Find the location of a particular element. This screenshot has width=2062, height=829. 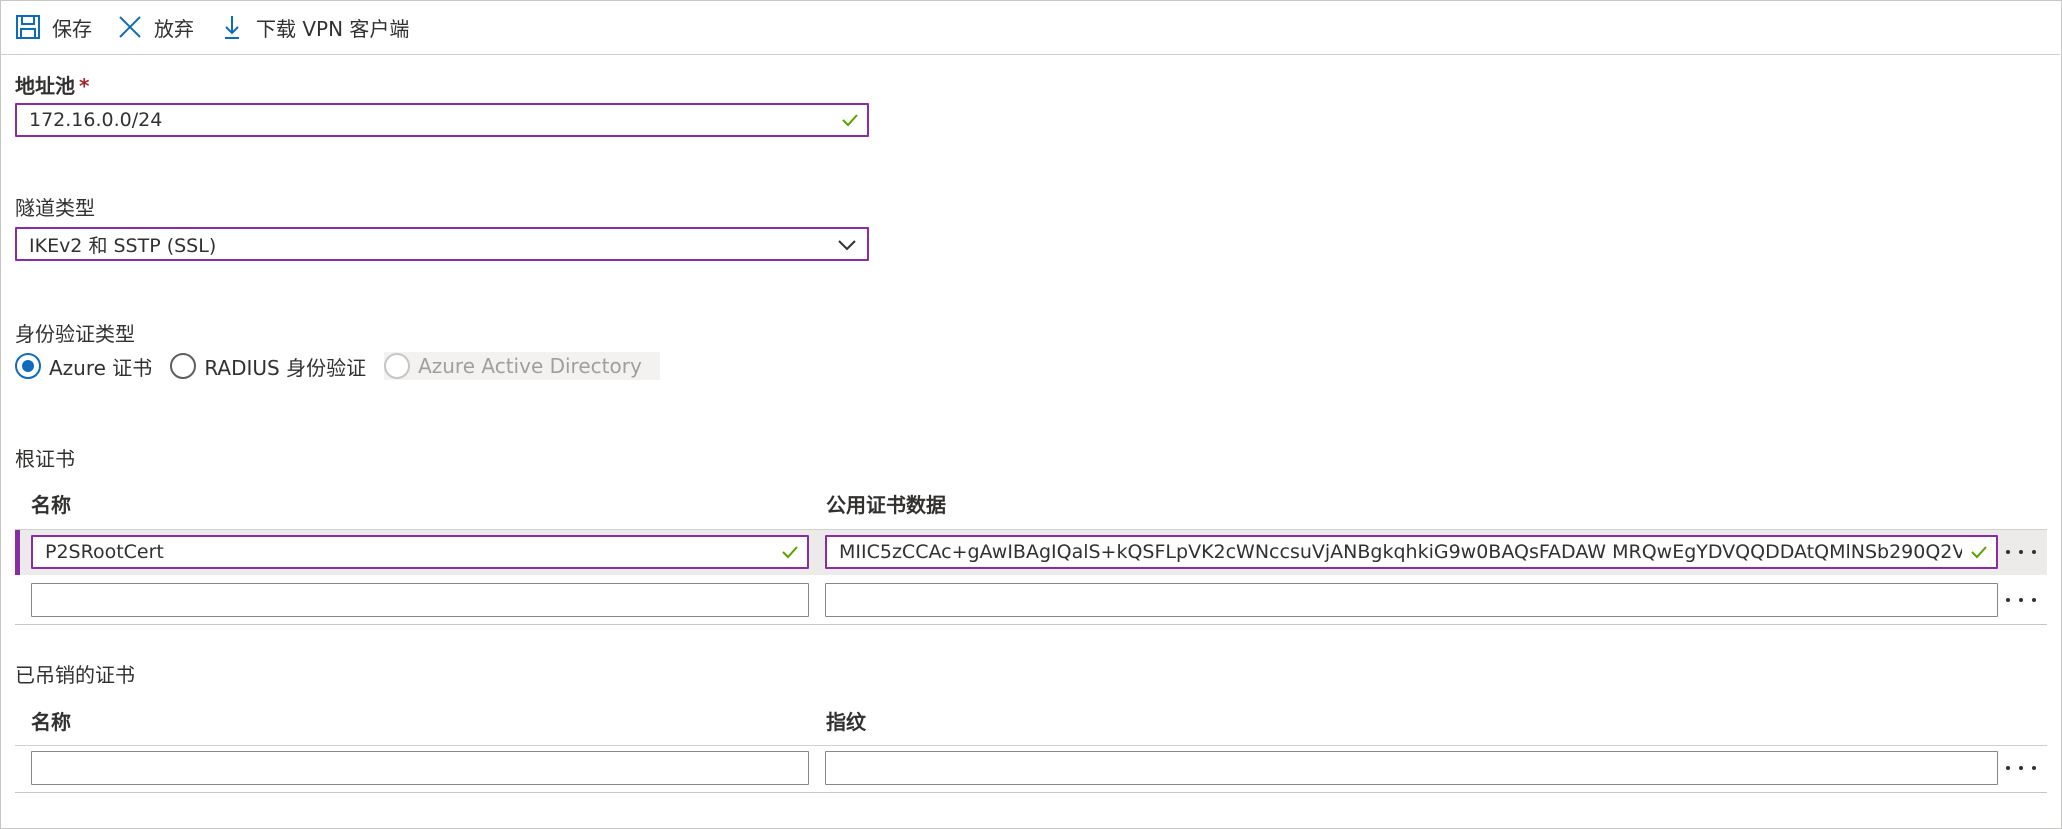

chevron-down-icon is located at coordinates (847, 245).